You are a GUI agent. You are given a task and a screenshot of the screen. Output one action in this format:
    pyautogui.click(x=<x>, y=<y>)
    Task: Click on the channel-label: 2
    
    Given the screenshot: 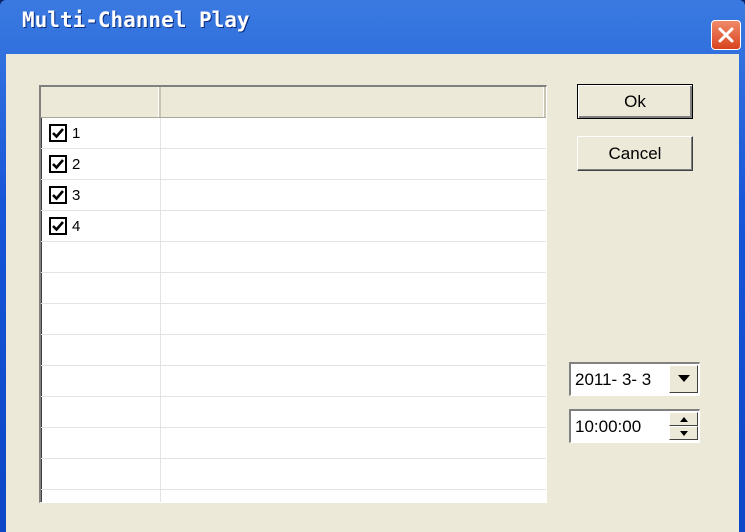 What is the action you would take?
    pyautogui.click(x=76, y=164)
    